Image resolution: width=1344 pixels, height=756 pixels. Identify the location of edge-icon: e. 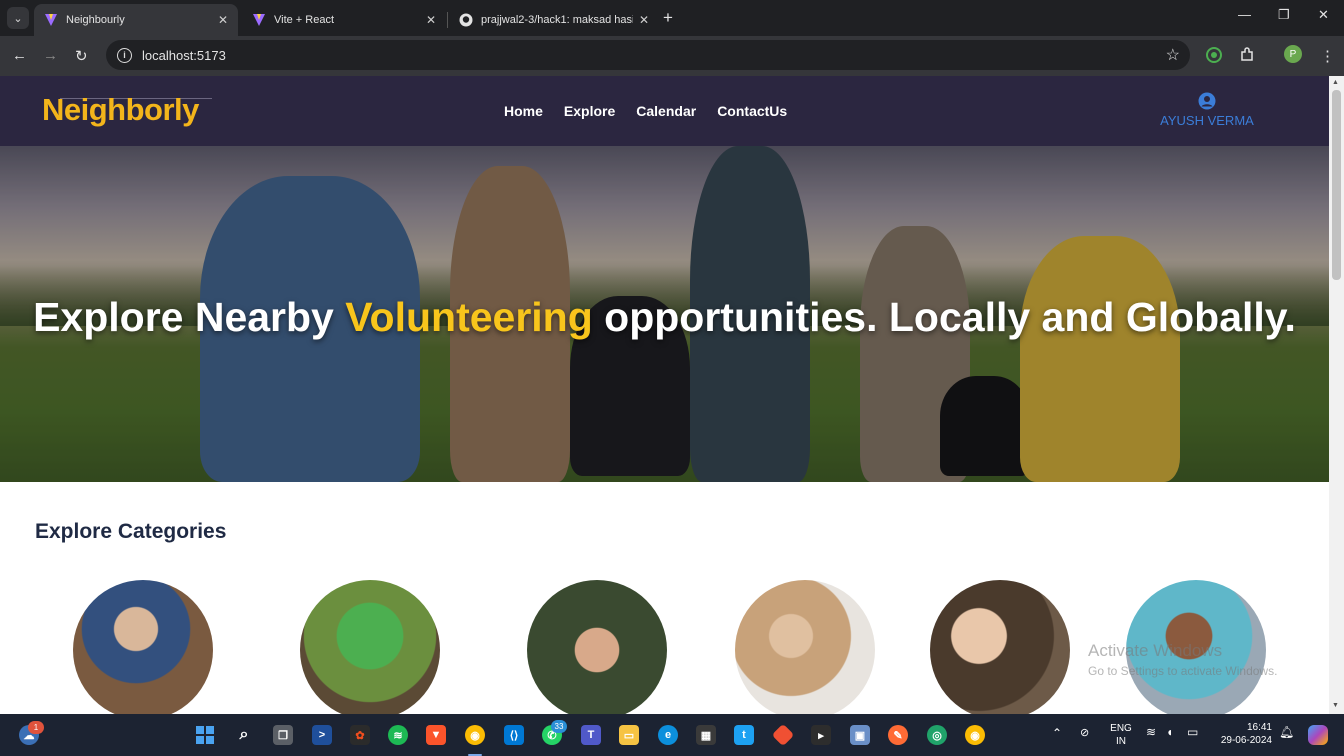
(668, 735).